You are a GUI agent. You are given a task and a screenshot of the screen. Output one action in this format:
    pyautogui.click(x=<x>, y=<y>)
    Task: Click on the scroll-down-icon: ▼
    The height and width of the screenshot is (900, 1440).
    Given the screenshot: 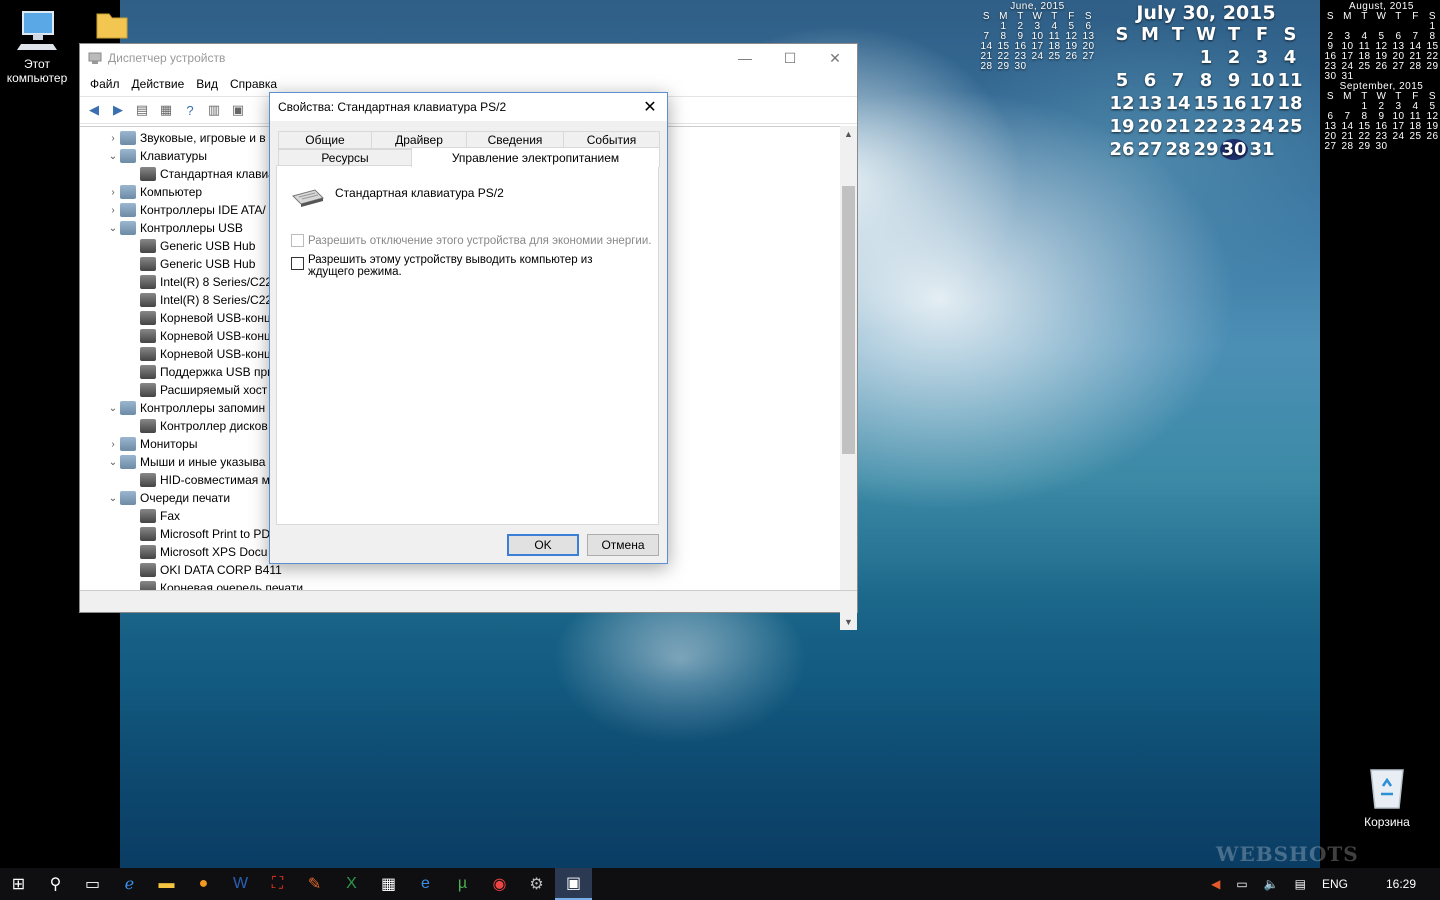 What is the action you would take?
    pyautogui.click(x=848, y=622)
    